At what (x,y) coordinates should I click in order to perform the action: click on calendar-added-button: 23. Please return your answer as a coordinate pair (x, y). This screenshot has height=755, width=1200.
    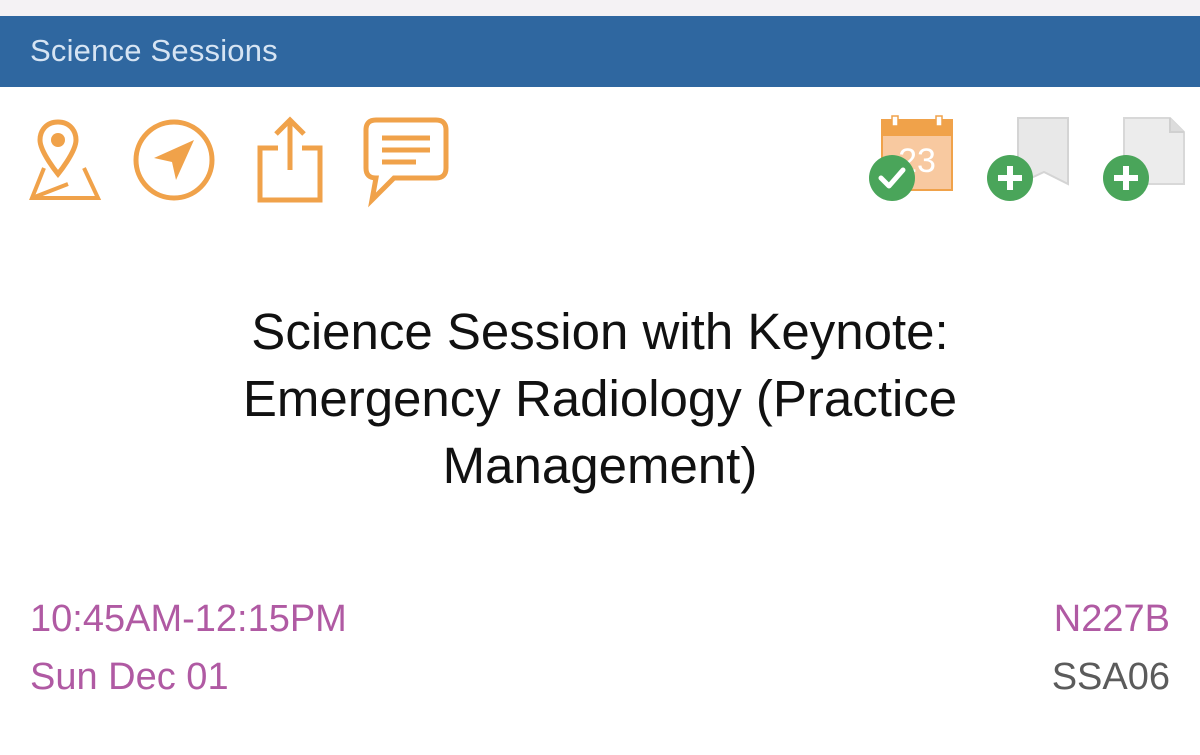
    Looking at the image, I should click on (911, 158).